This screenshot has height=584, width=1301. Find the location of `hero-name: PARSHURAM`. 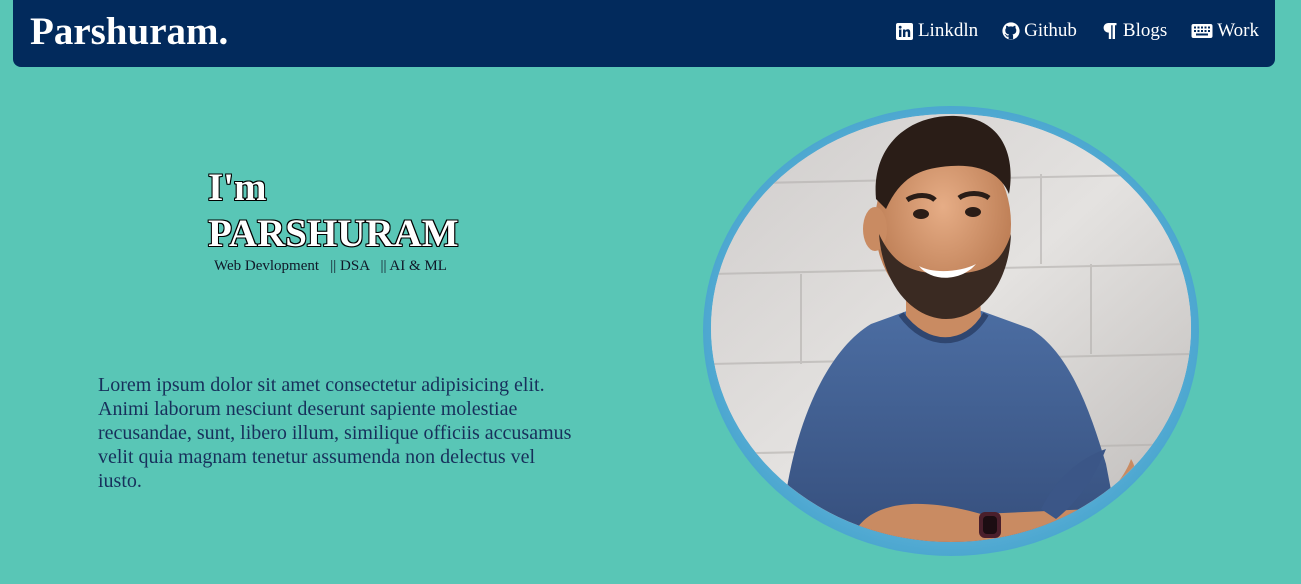

hero-name: PARSHURAM is located at coordinates (333, 233).